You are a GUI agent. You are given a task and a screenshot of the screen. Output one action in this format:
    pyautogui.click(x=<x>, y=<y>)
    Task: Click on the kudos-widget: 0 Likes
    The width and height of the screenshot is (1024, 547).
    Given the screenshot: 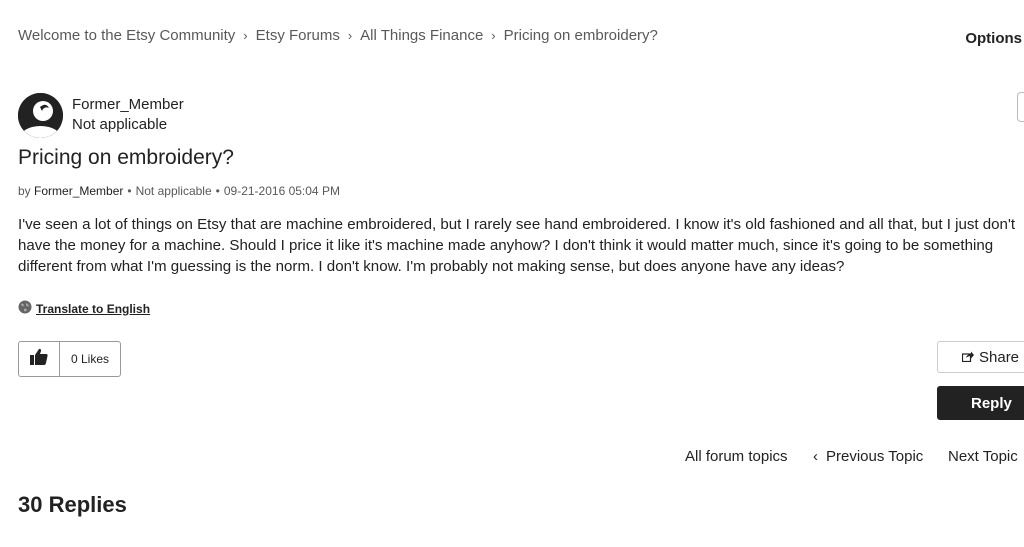 What is the action you would take?
    pyautogui.click(x=69, y=359)
    